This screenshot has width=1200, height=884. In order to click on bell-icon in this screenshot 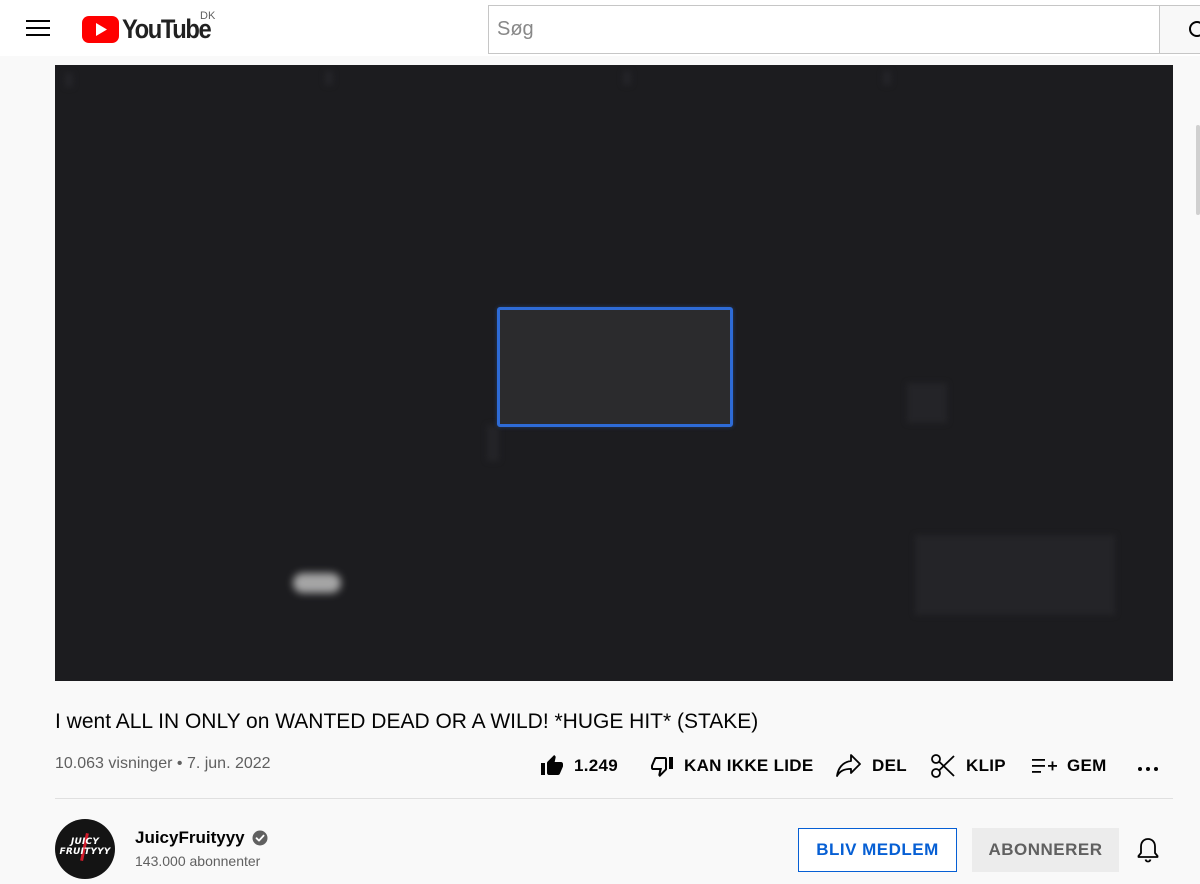, I will do `click(1148, 850)`.